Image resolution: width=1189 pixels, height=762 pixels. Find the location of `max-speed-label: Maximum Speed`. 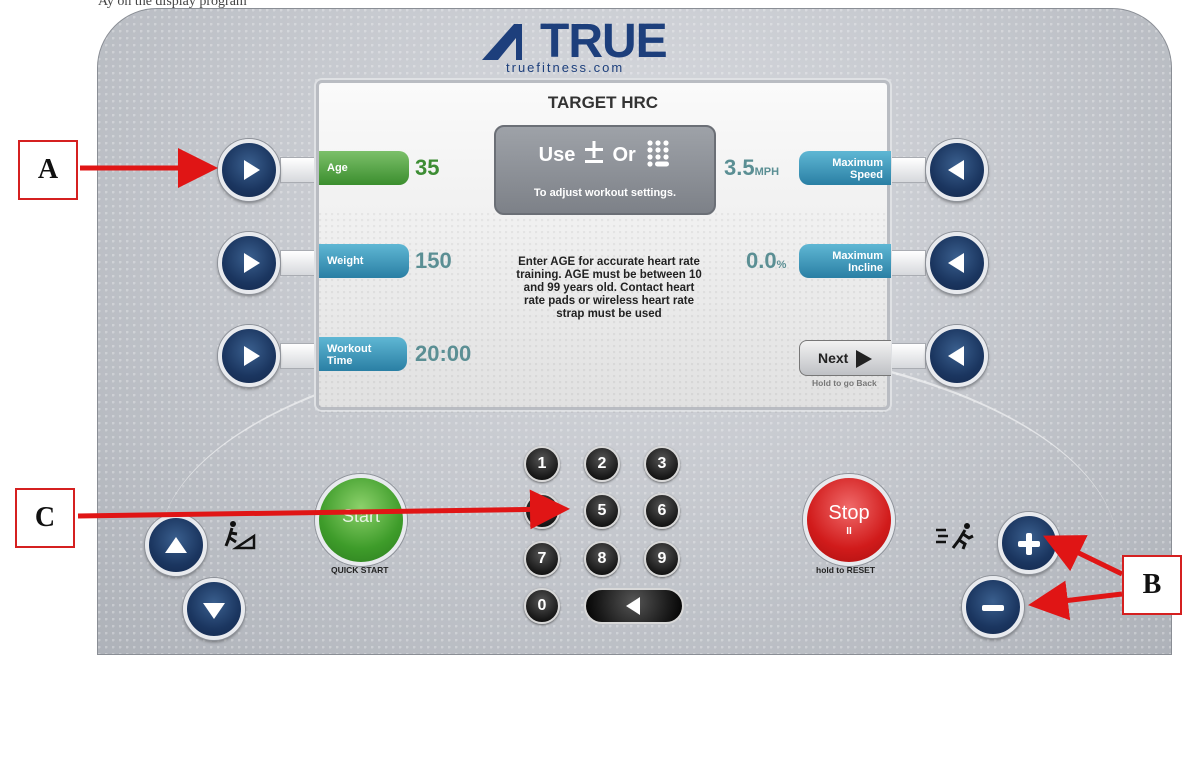

max-speed-label: Maximum Speed is located at coordinates (845, 168).